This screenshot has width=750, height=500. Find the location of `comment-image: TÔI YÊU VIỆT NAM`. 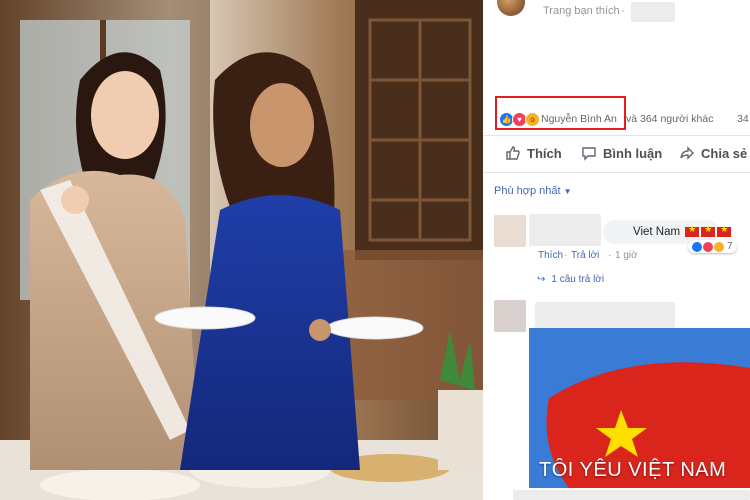

comment-image: TÔI YÊU VIỆT NAM is located at coordinates (639, 408).